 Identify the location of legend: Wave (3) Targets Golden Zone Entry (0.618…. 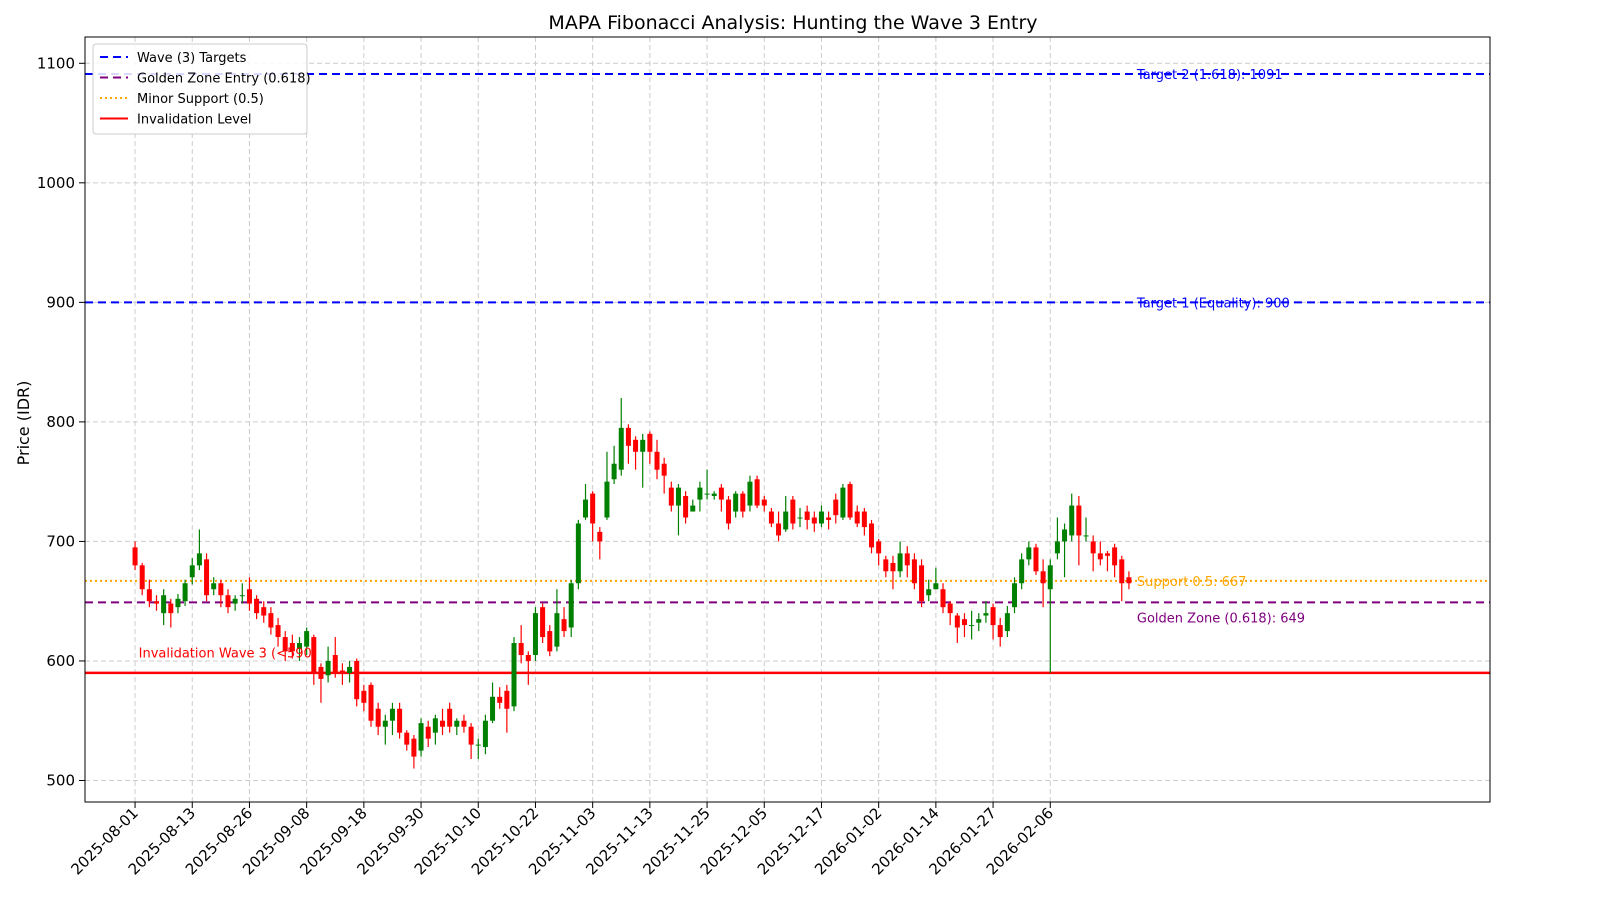
(201, 89).